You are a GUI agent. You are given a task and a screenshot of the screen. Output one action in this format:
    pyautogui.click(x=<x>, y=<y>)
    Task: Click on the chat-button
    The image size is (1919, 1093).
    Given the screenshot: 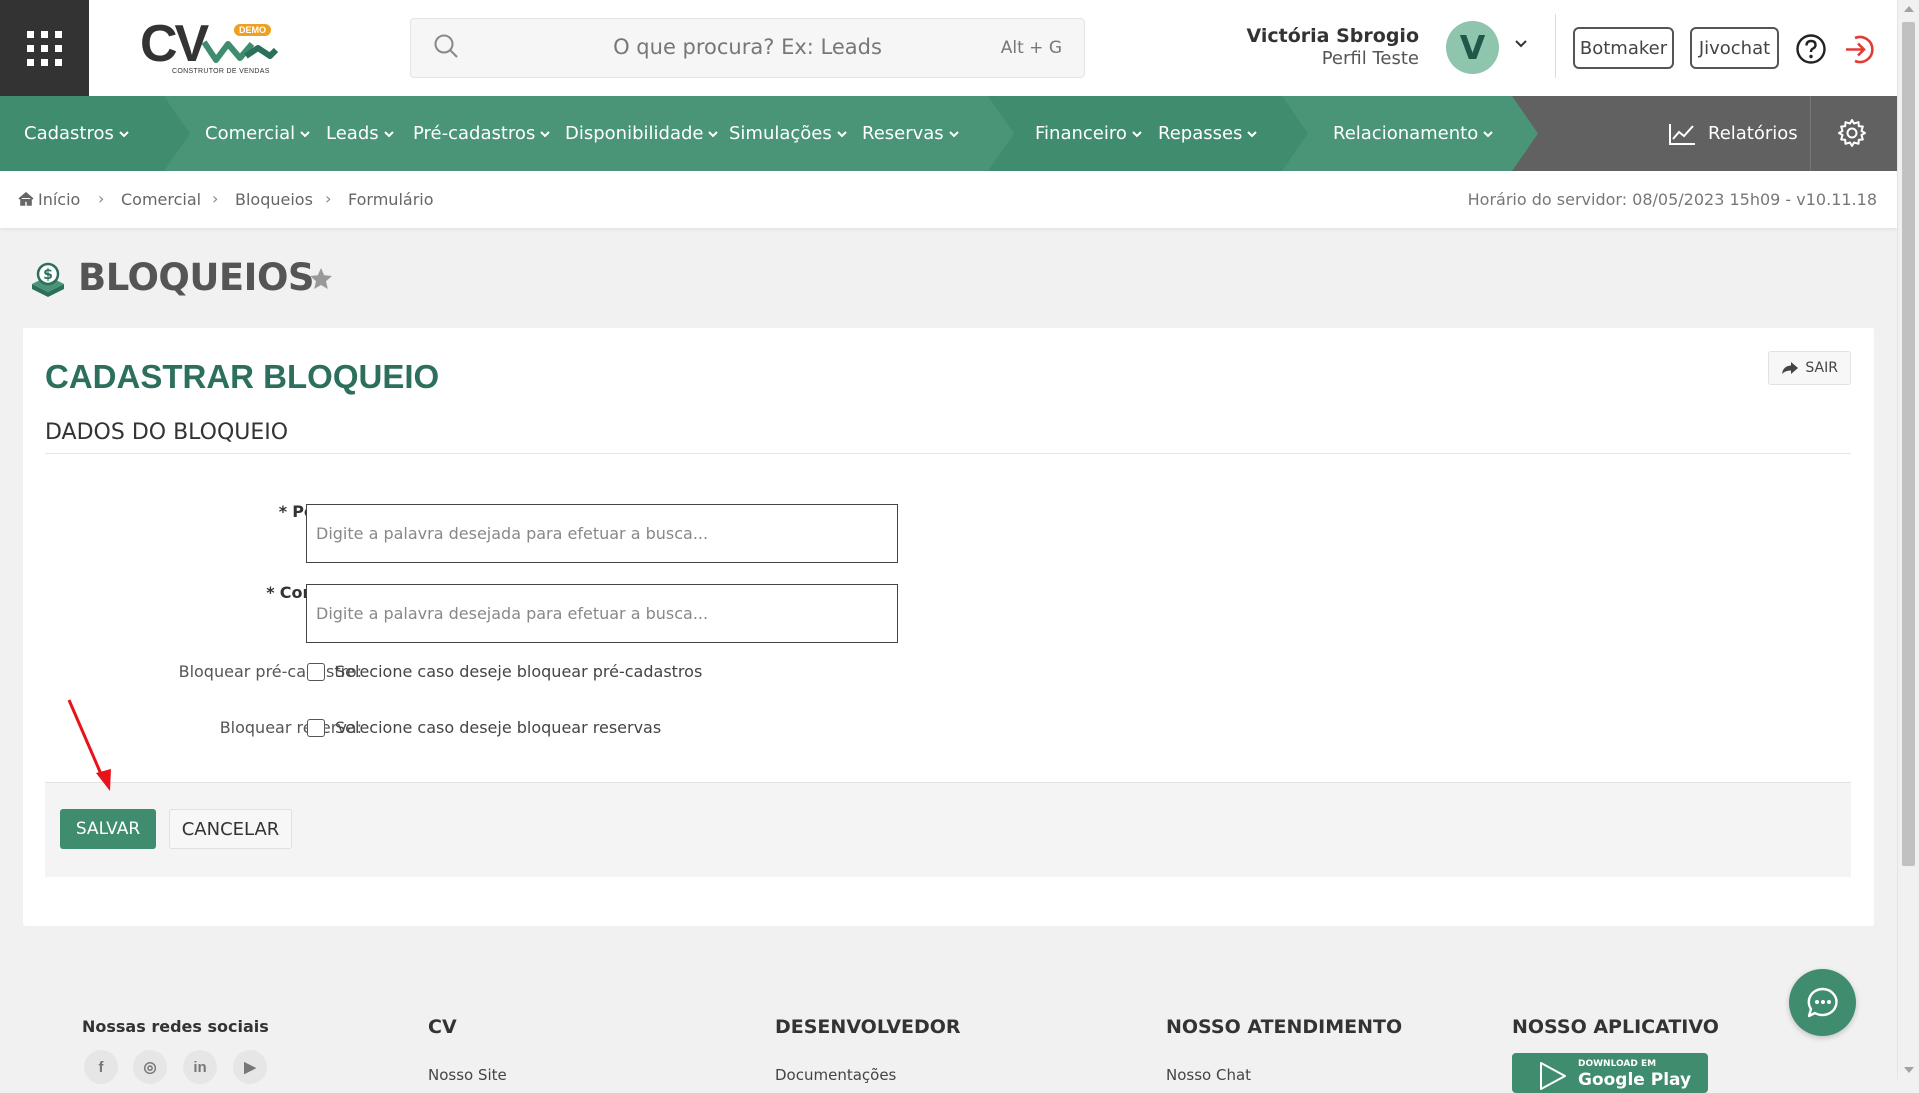 What is the action you would take?
    pyautogui.click(x=1822, y=1002)
    